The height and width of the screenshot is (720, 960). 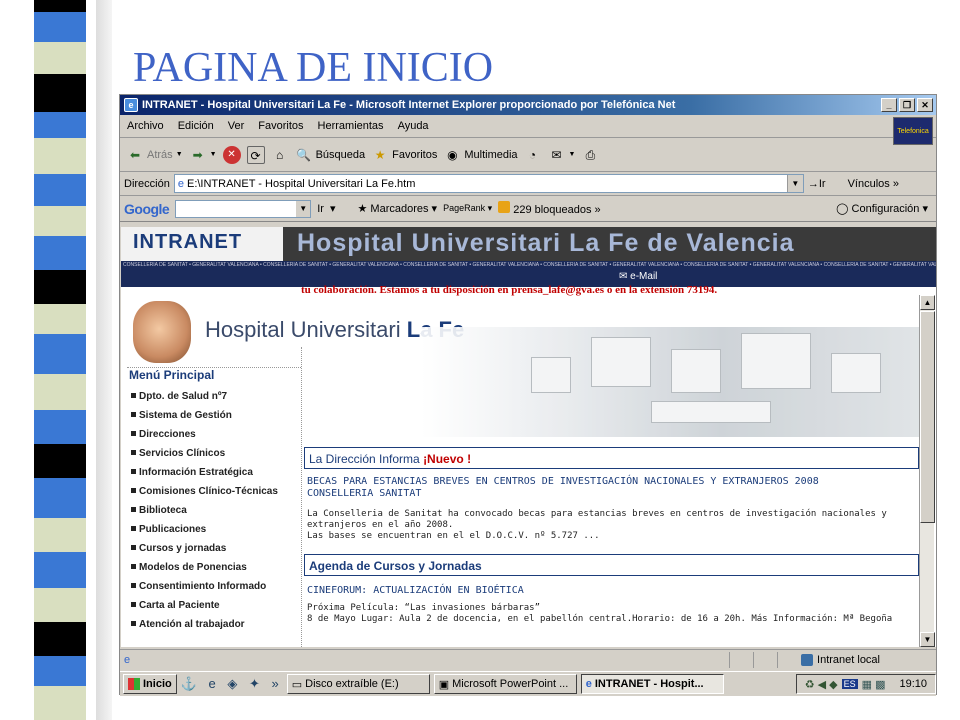 What do you see at coordinates (243, 208) in the screenshot?
I see `google-search-input: ▼` at bounding box center [243, 208].